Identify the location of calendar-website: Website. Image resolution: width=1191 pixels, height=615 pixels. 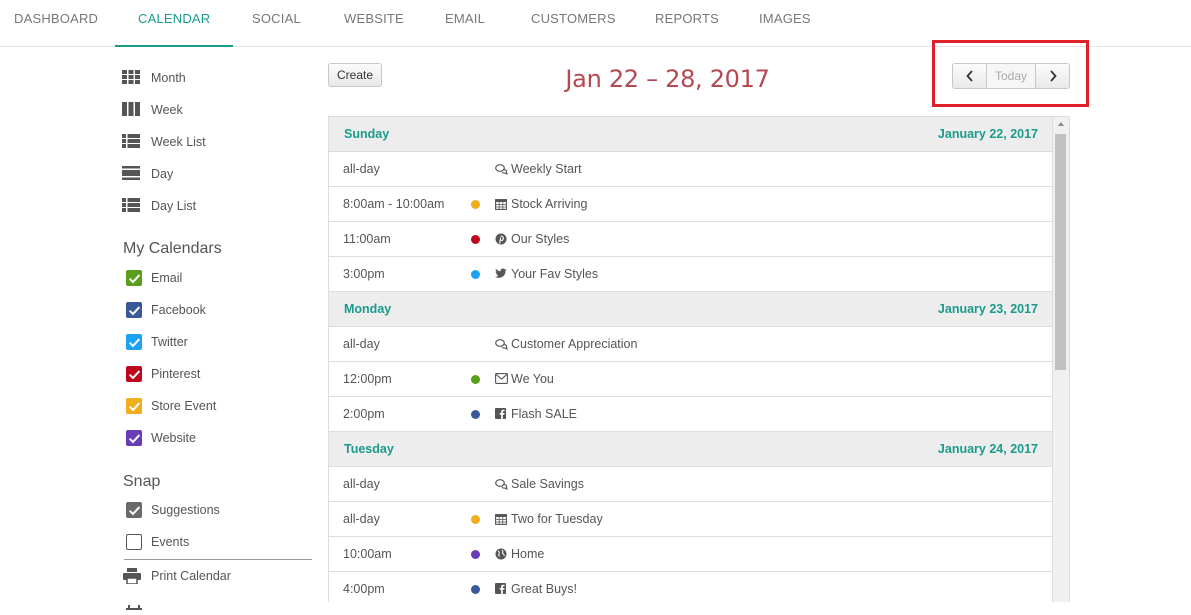
(159, 438).